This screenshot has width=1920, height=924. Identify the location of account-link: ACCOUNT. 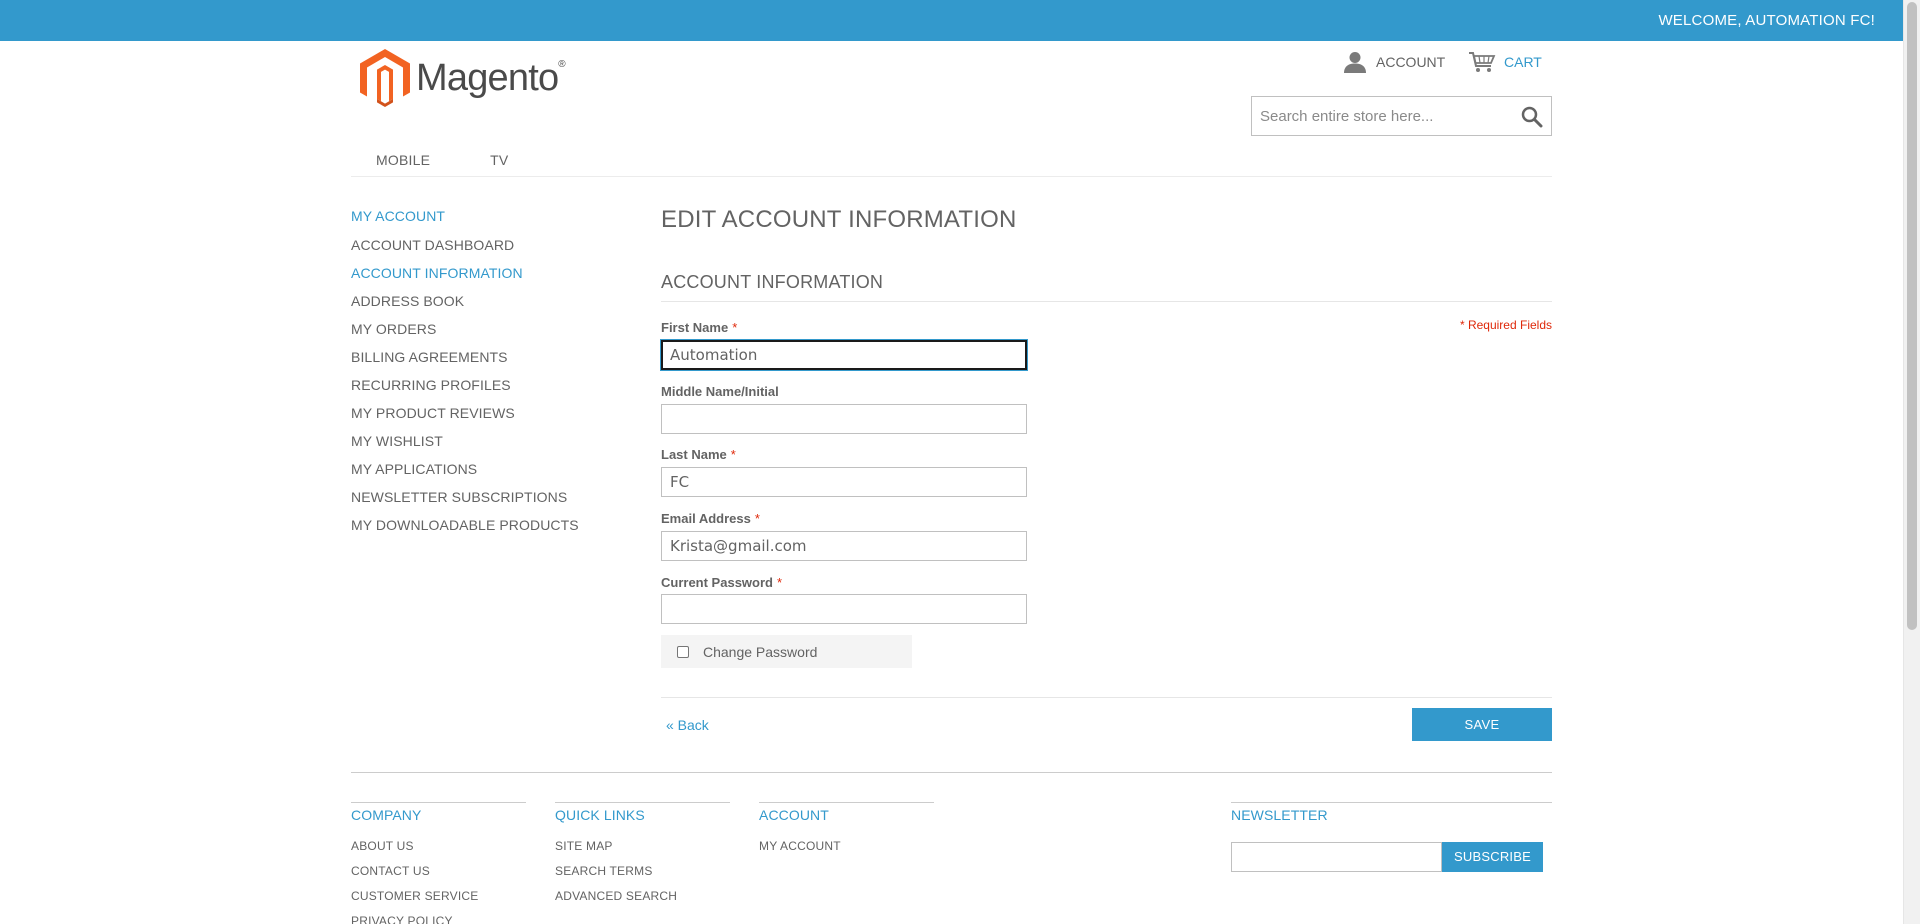
(1394, 62).